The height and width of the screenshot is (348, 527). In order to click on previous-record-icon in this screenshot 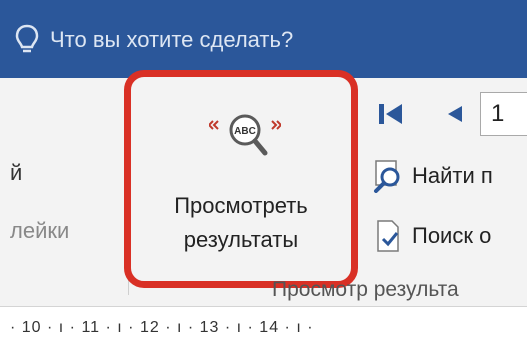, I will do `click(455, 114)`.